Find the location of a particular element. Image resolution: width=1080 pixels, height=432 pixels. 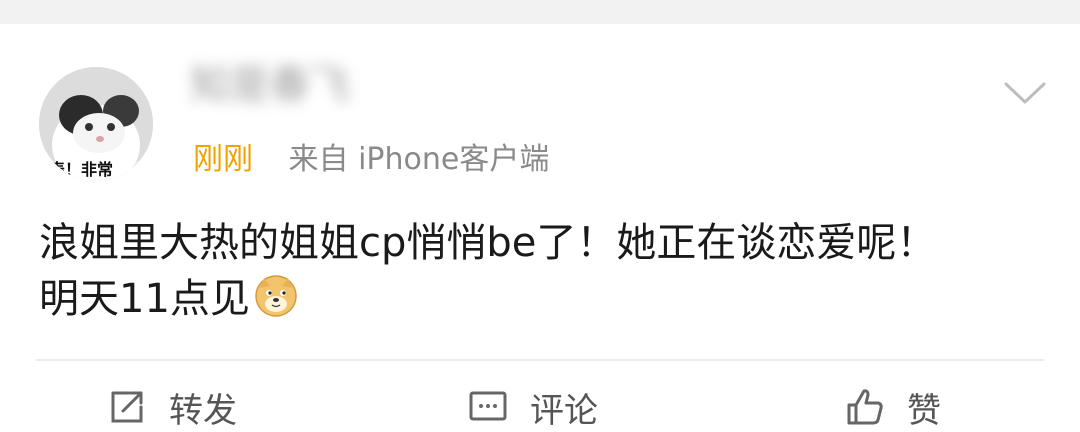

post-meta: 刚刚 来自 iPhone客户端 is located at coordinates (371, 160).